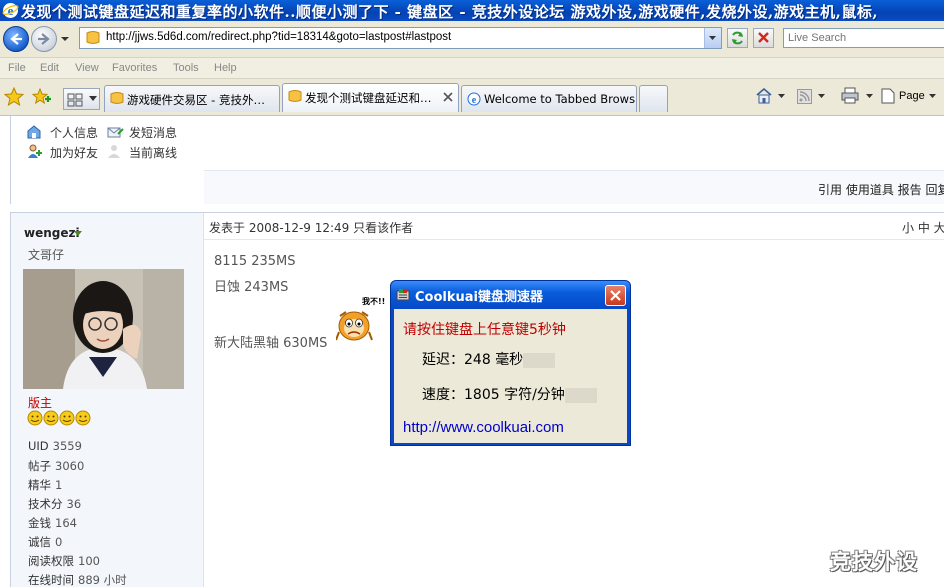  I want to click on online-status: 当前离线, so click(153, 153).